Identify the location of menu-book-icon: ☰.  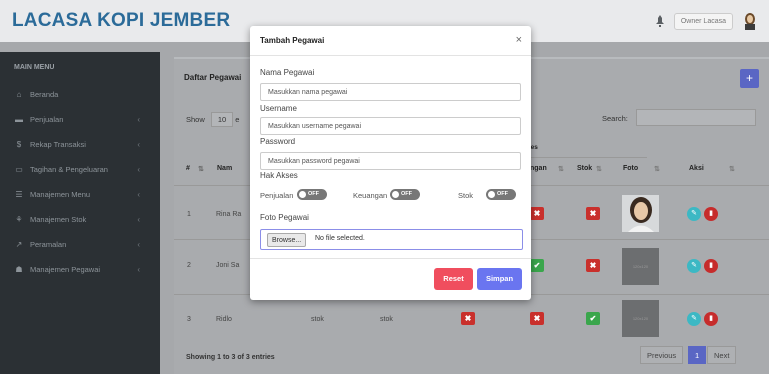
(19, 194).